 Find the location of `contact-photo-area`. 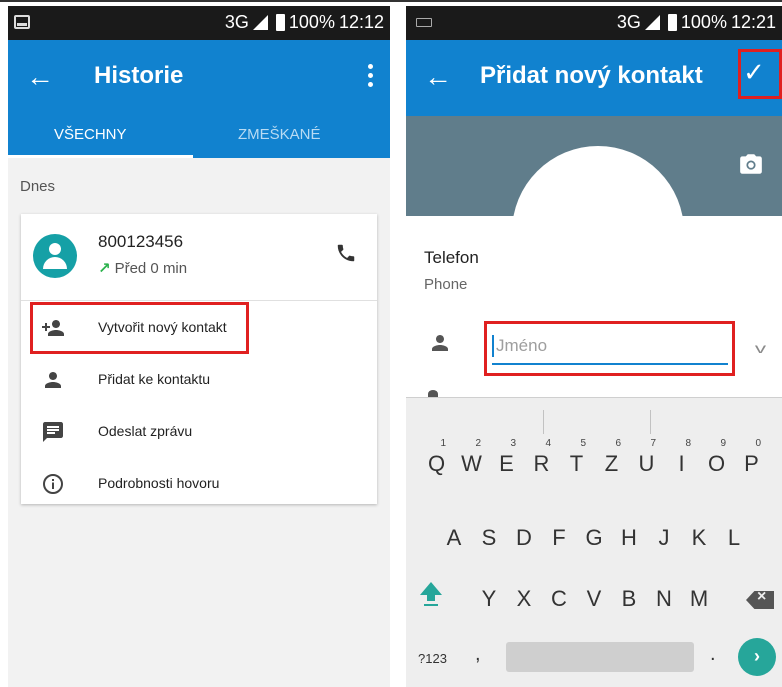

contact-photo-area is located at coordinates (594, 166).